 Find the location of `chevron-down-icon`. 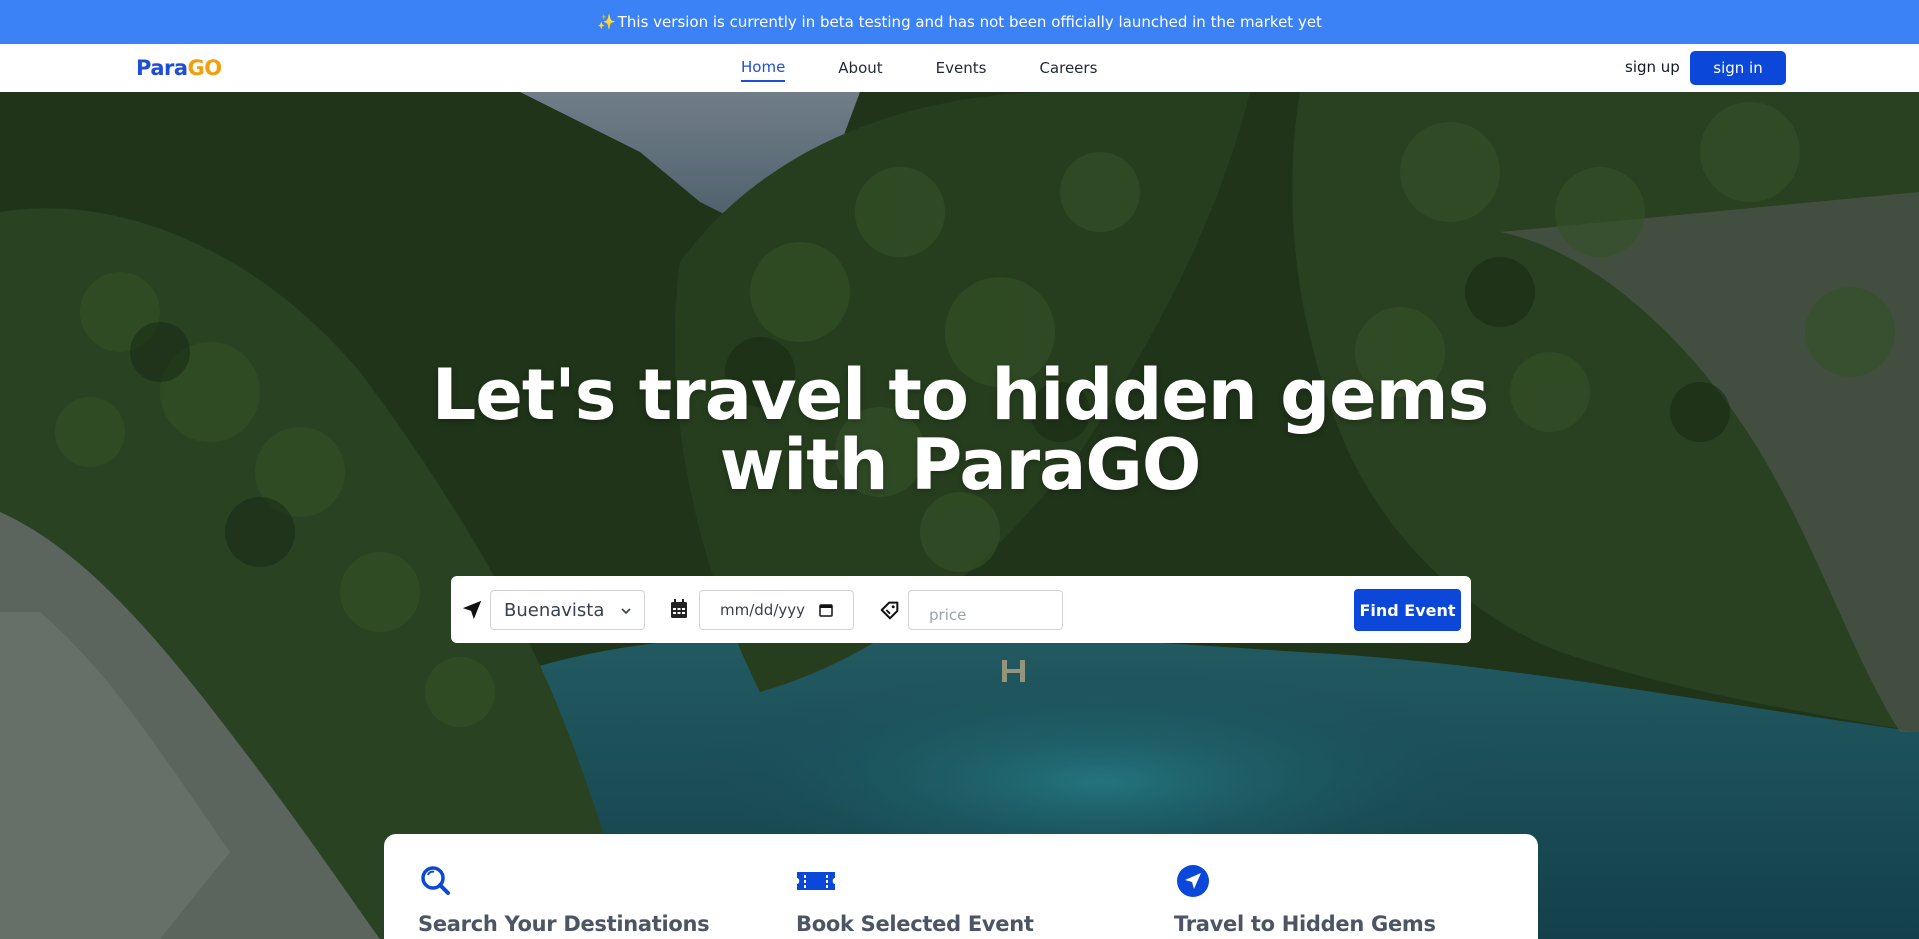

chevron-down-icon is located at coordinates (626, 611).